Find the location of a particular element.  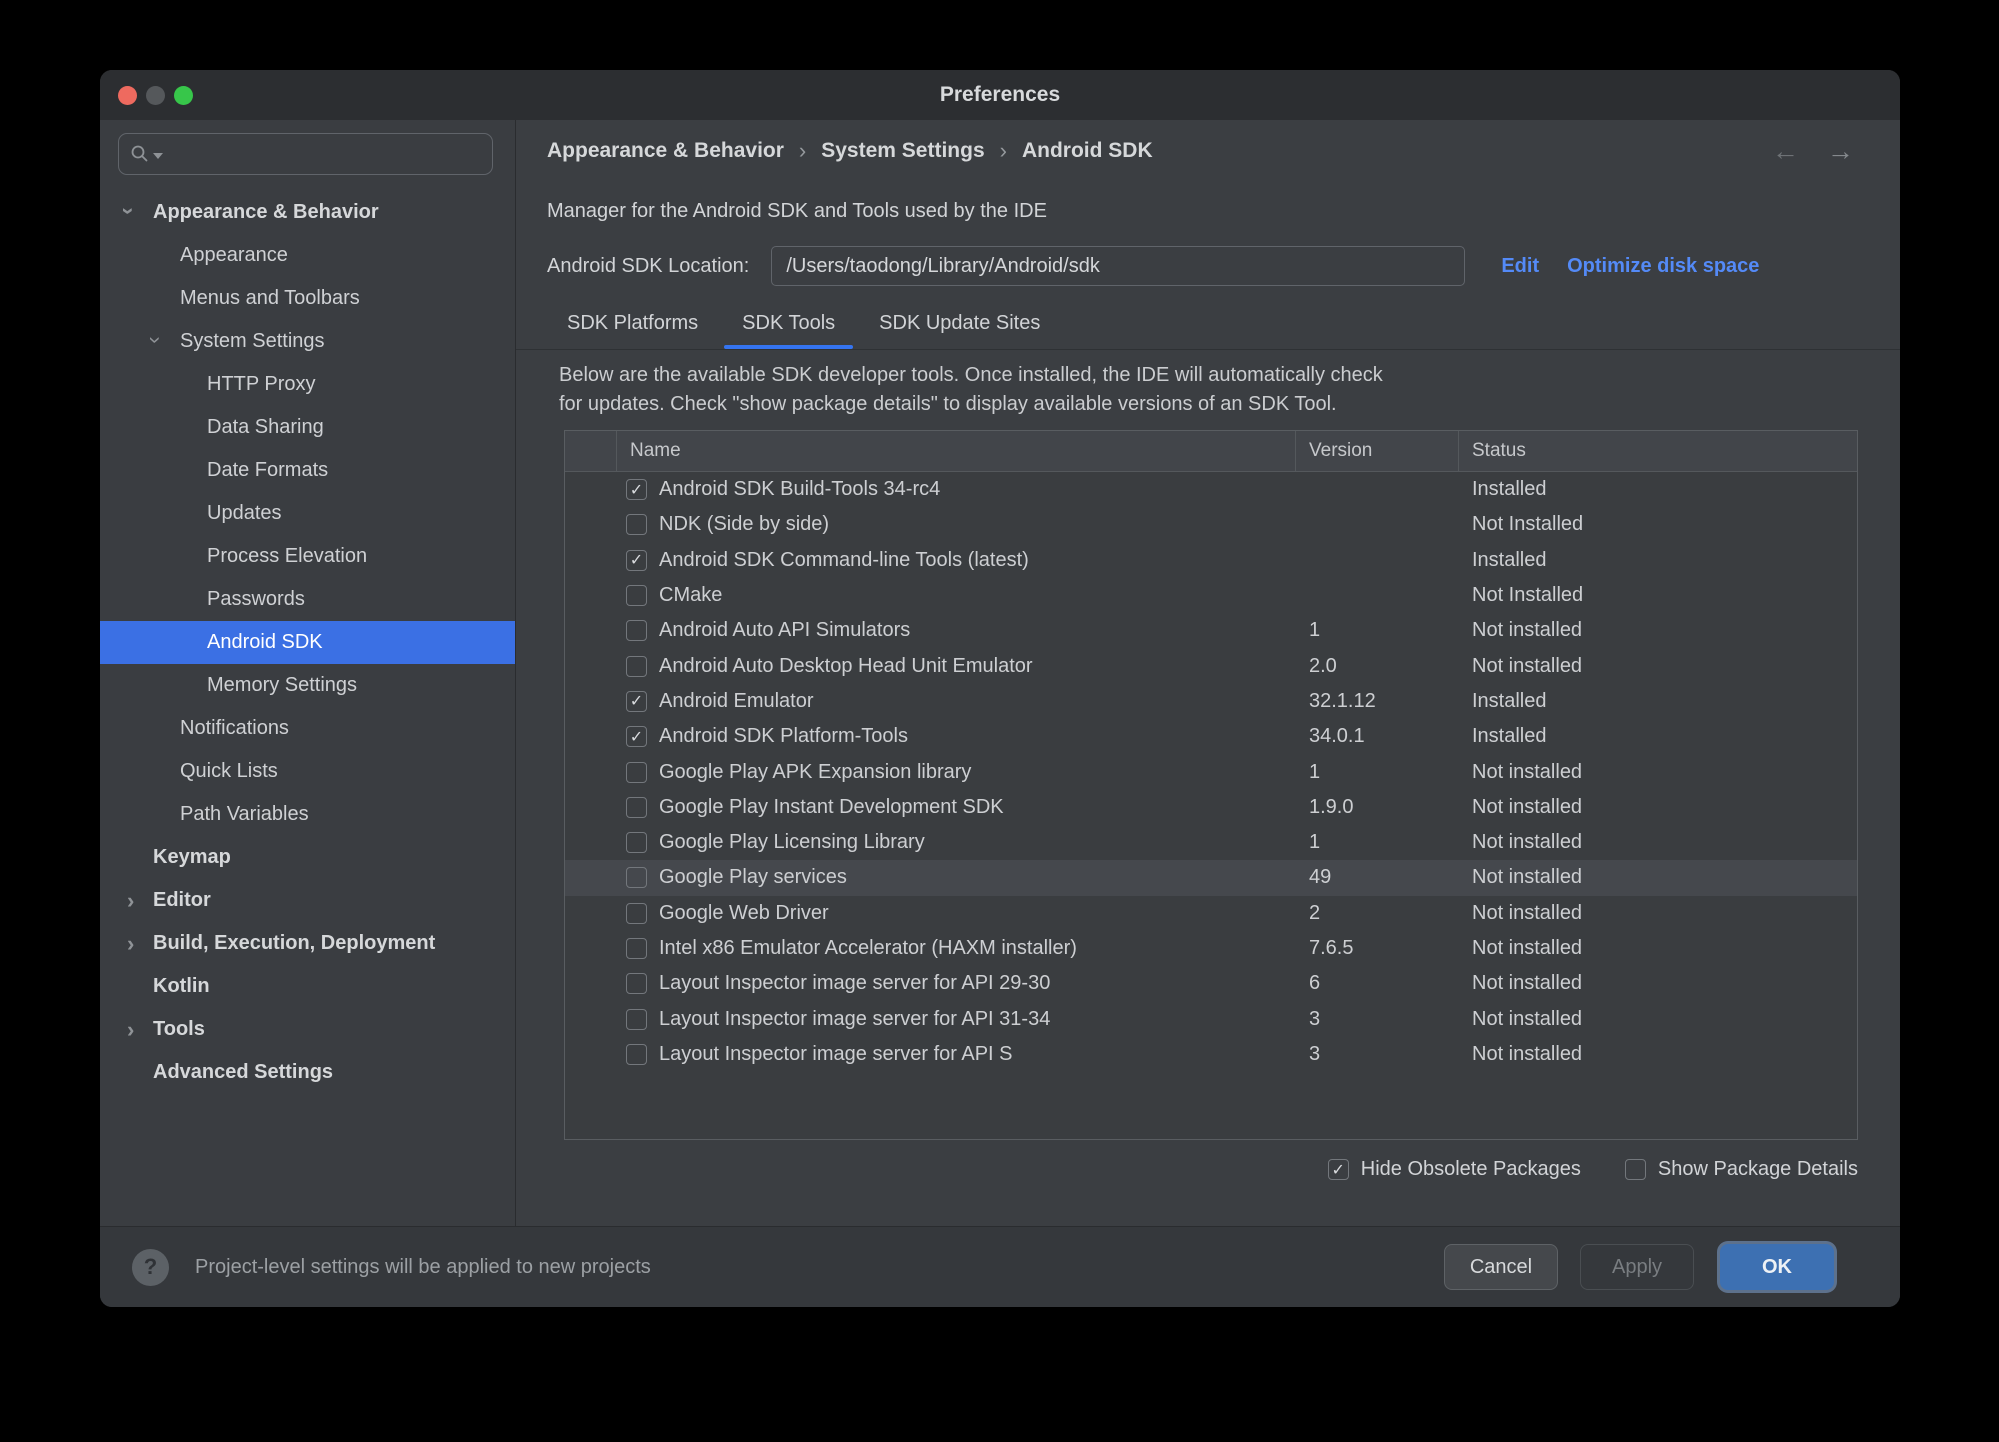

column-header-version: Version is located at coordinates (1377, 451).